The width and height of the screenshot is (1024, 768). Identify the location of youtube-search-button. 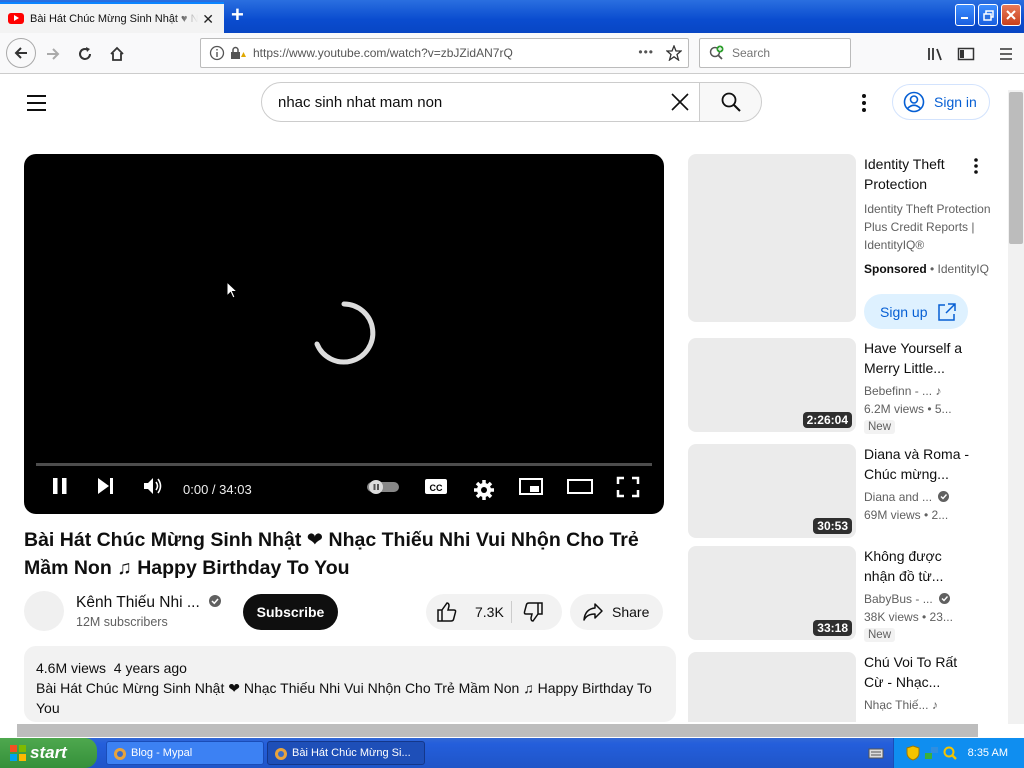
(730, 102).